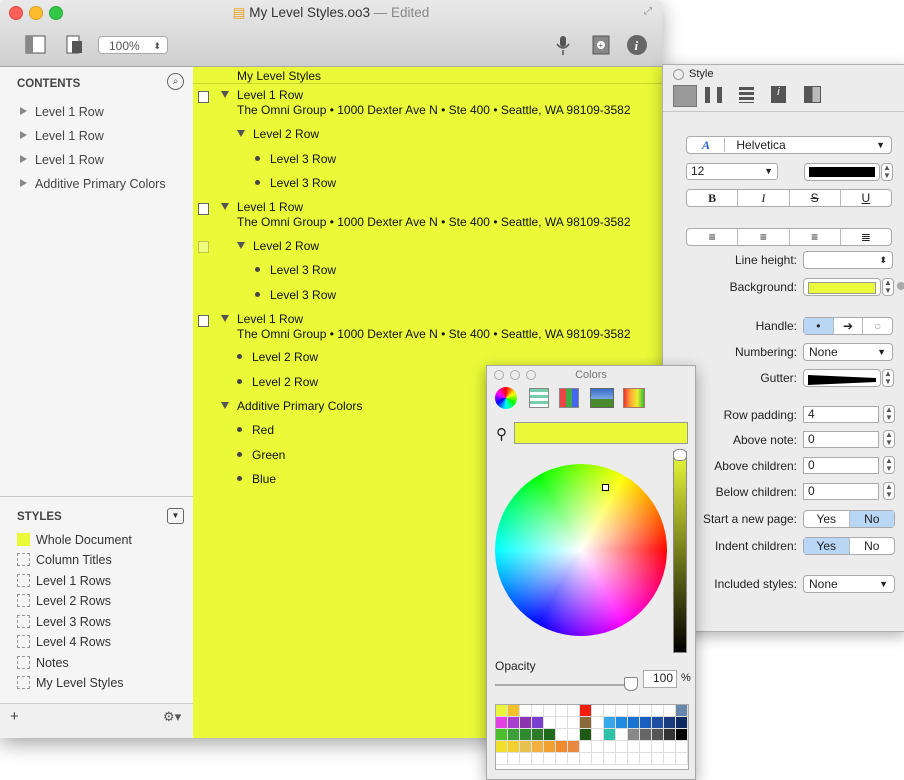 Image resolution: width=904 pixels, height=780 pixels. I want to click on opacity-field: 100, so click(660, 679).